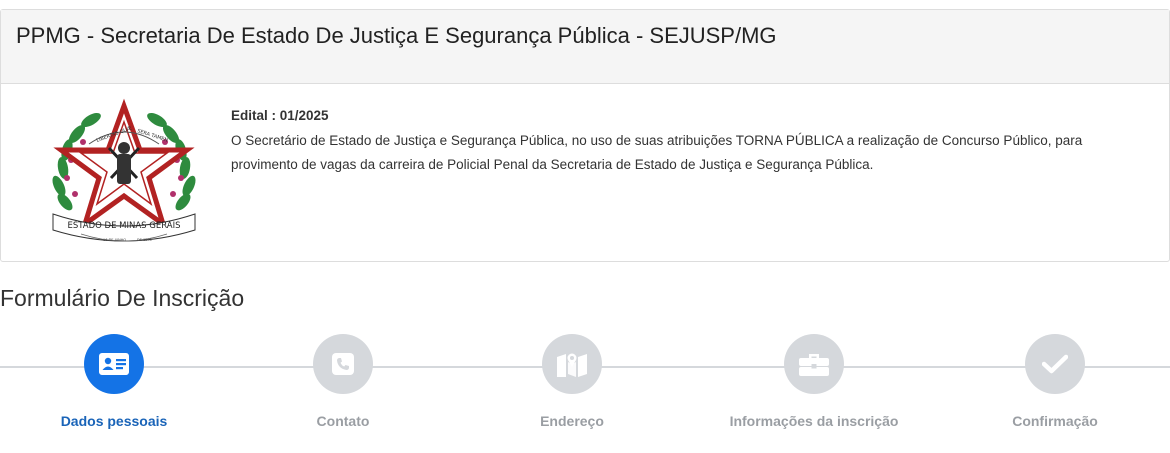  I want to click on step-confirmacao: Confirmação, so click(1052, 381).